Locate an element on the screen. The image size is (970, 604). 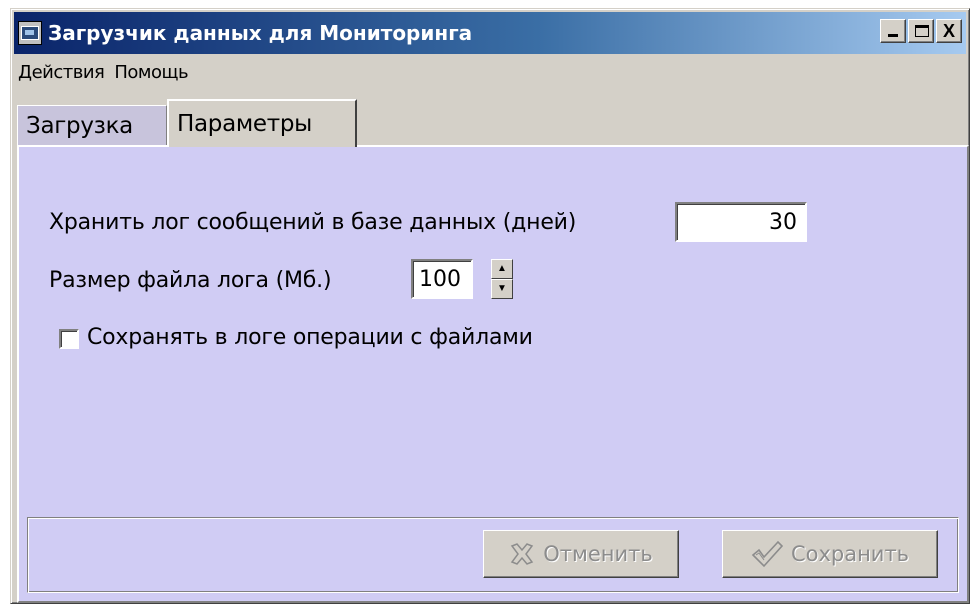
window-title: Загрузчик данных для Мониторинга is located at coordinates (260, 33).